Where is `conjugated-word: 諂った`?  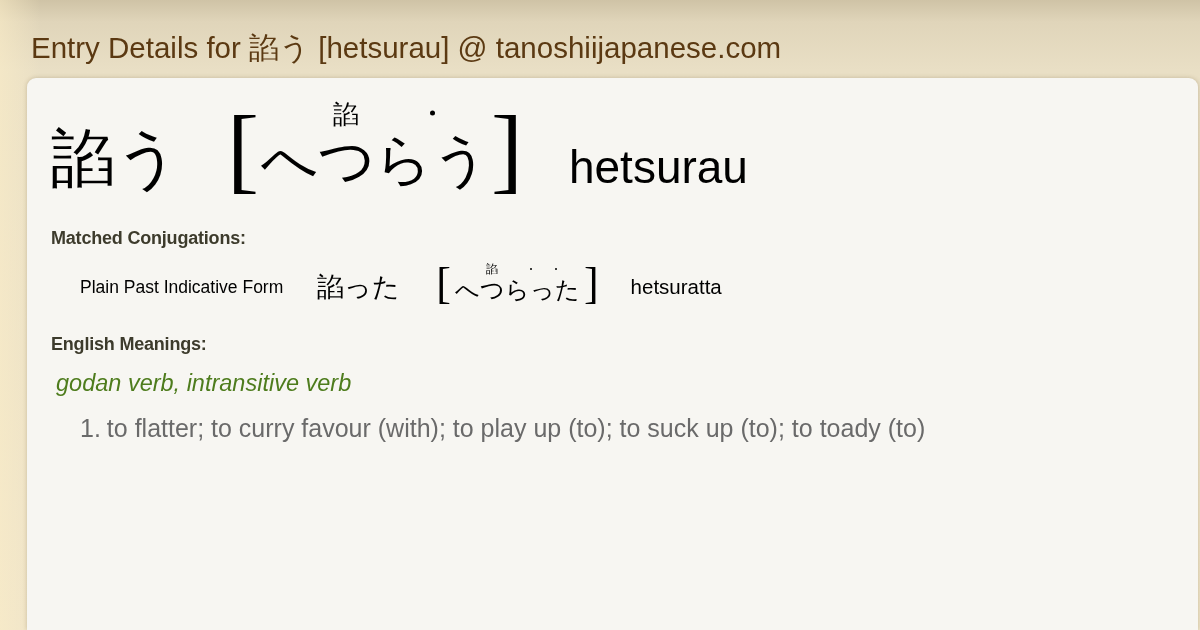 conjugated-word: 諂った is located at coordinates (359, 287).